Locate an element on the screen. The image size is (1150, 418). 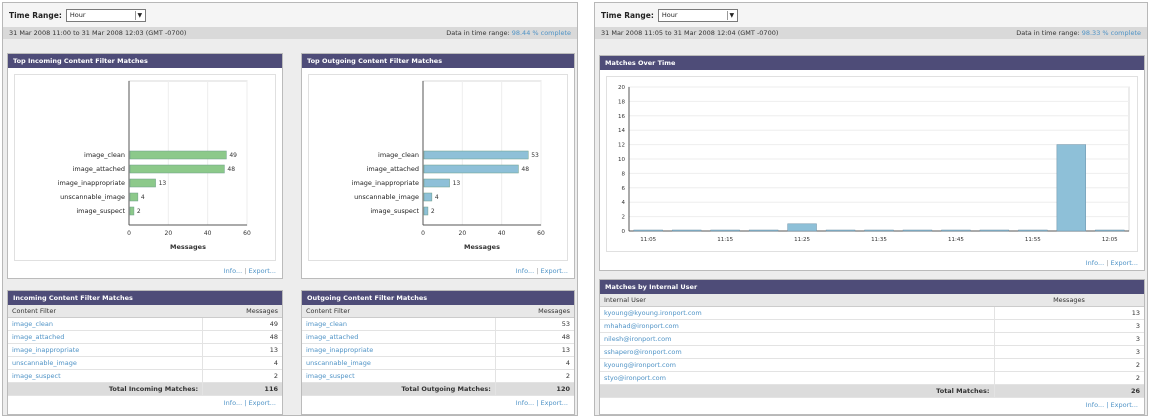
table-row: image_attached 48 is located at coordinates (145, 337).